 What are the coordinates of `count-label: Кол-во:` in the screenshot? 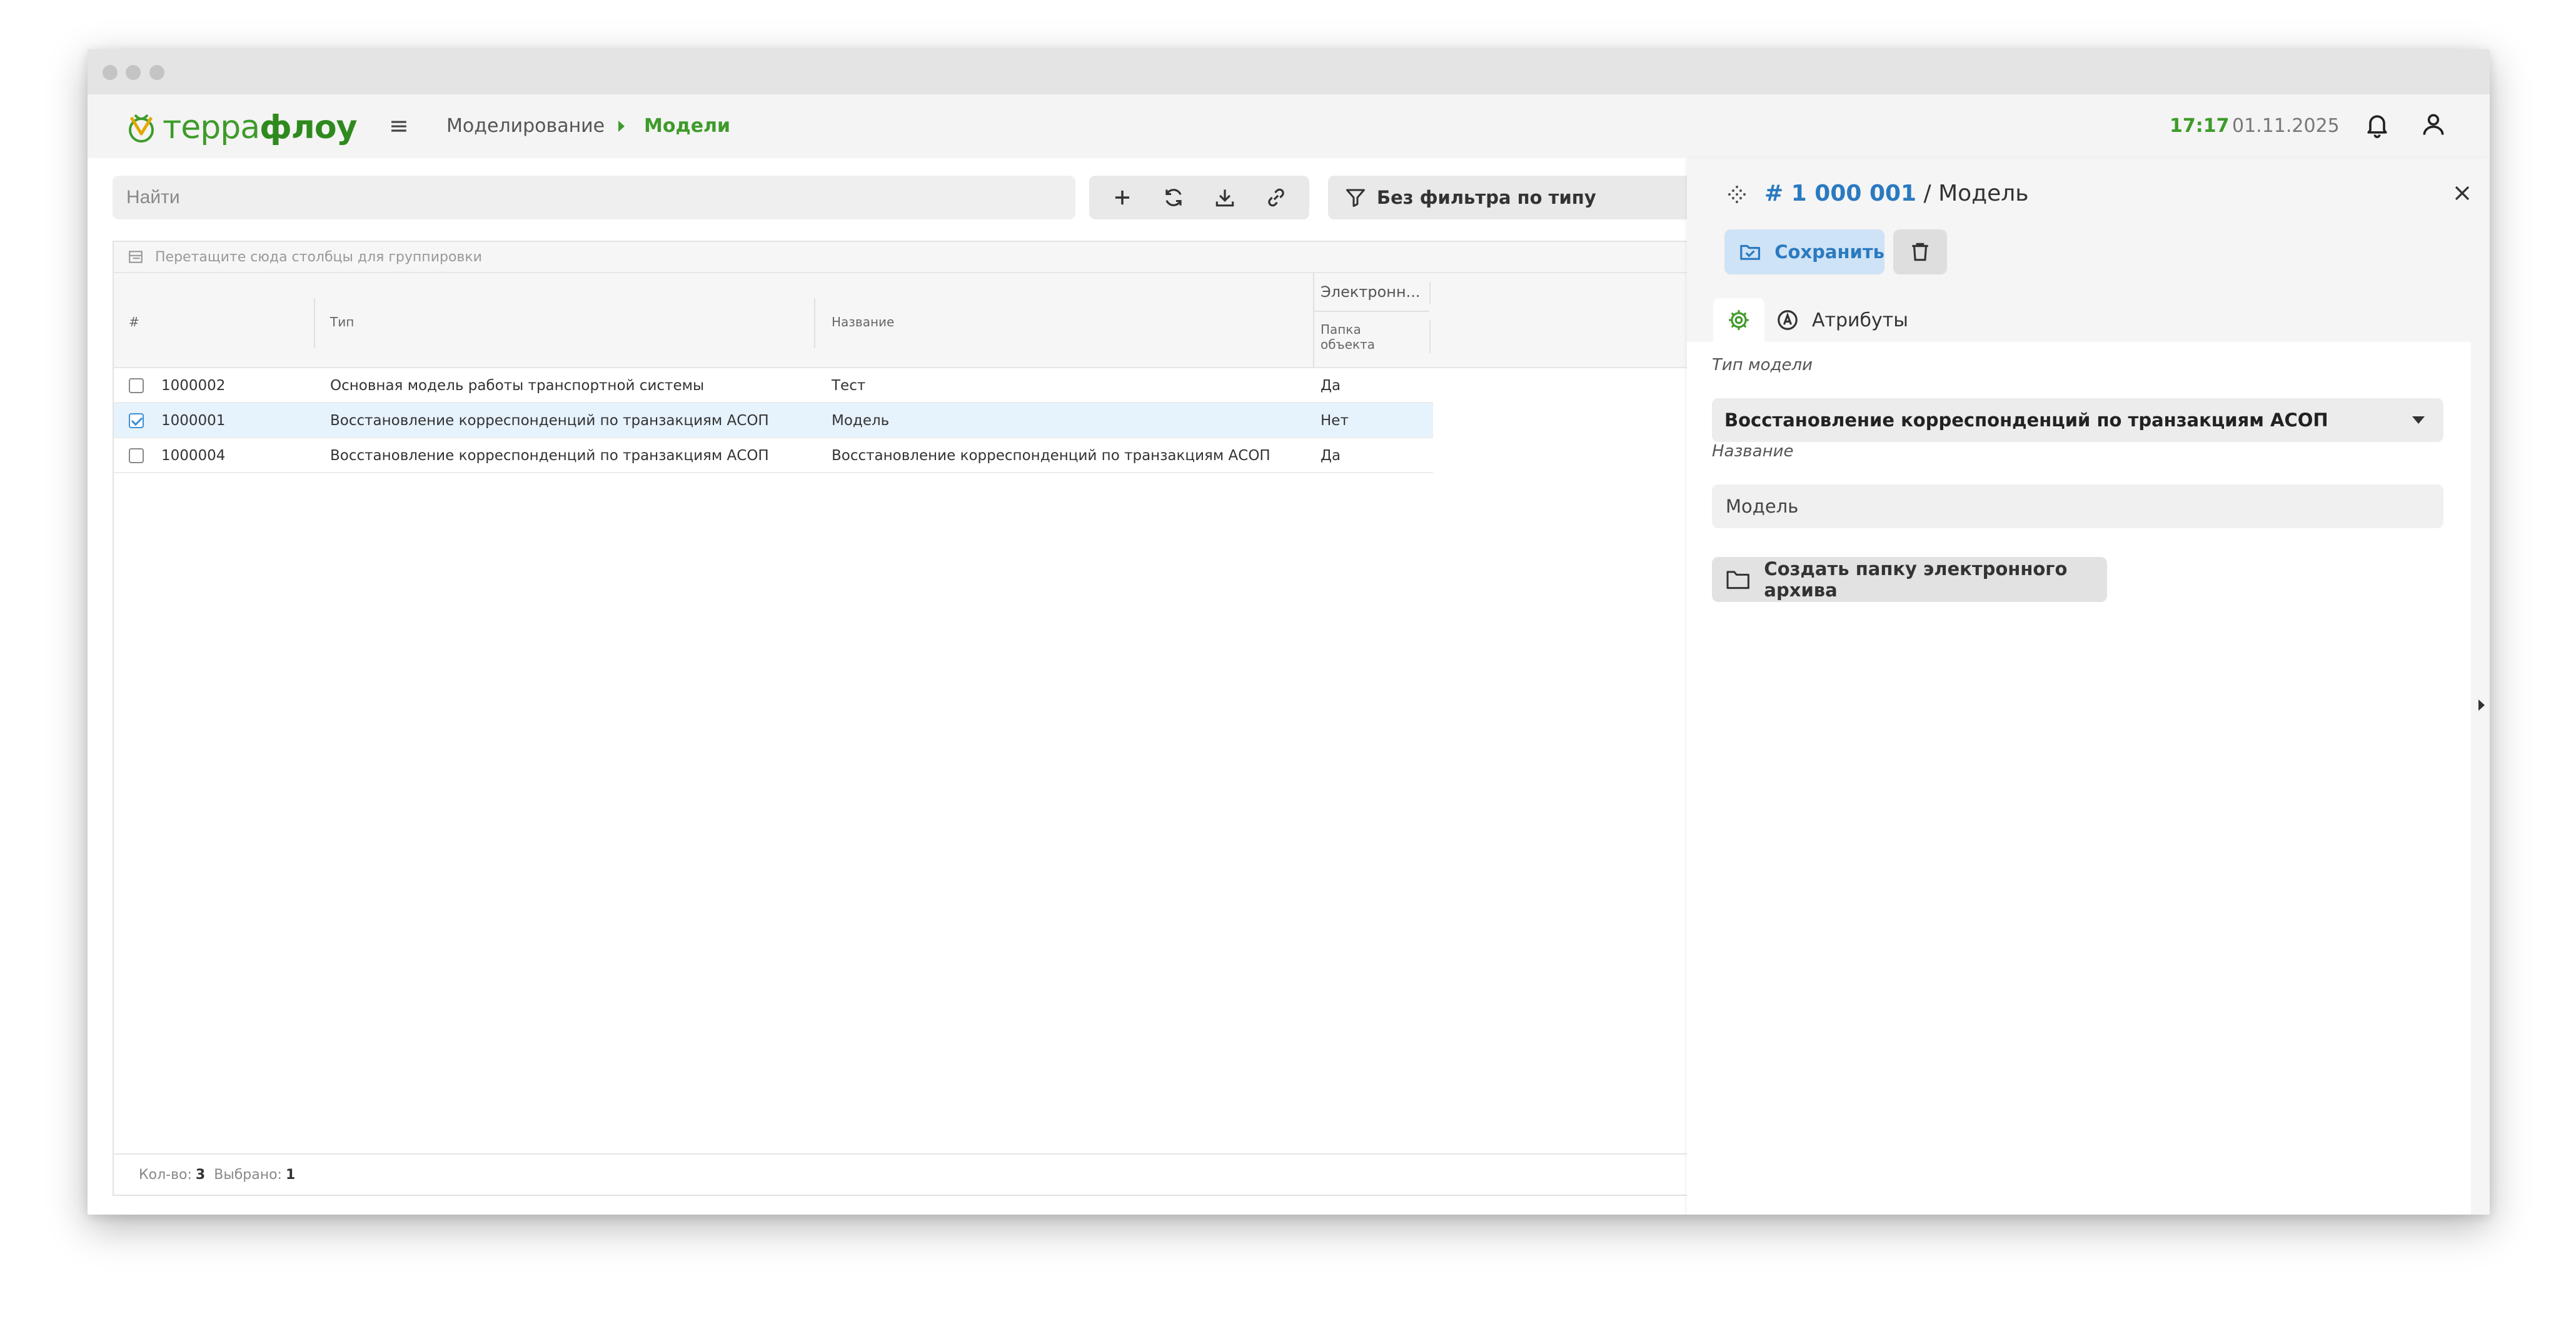 It's located at (165, 1174).